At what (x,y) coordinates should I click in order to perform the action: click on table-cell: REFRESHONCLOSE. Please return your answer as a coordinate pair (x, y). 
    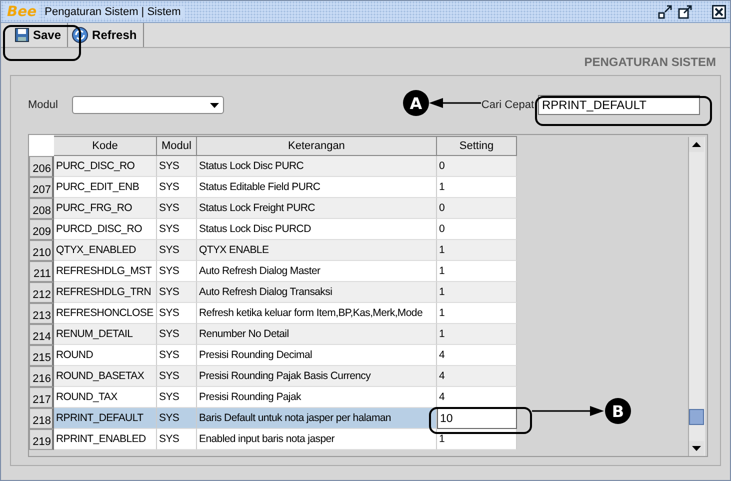
    Looking at the image, I should click on (105, 313).